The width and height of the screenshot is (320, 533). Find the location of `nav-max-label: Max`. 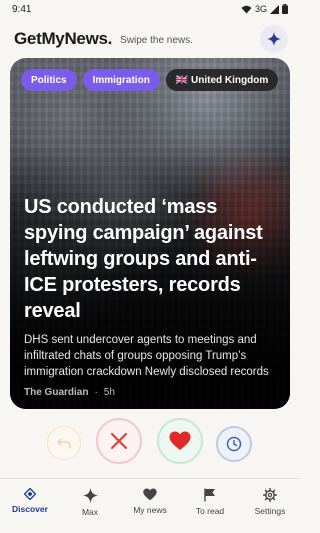

nav-max-label: Max is located at coordinates (90, 512).